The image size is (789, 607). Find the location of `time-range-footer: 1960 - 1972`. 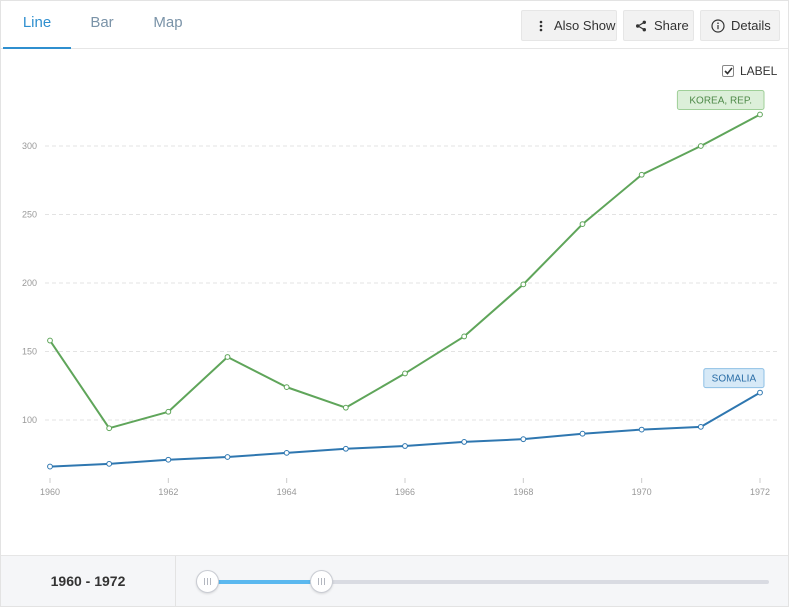

time-range-footer: 1960 - 1972 is located at coordinates (394, 581).